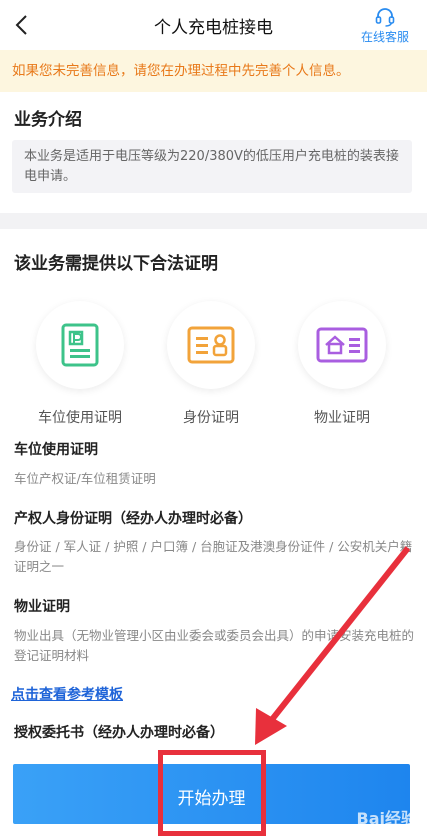 The width and height of the screenshot is (427, 839). Describe the element at coordinates (214, 645) in the screenshot. I see `req-property-desc: 物业出具（无物业管理小区由业委会或委员会出具）的申请安装充电桩的登记证明材料` at that location.